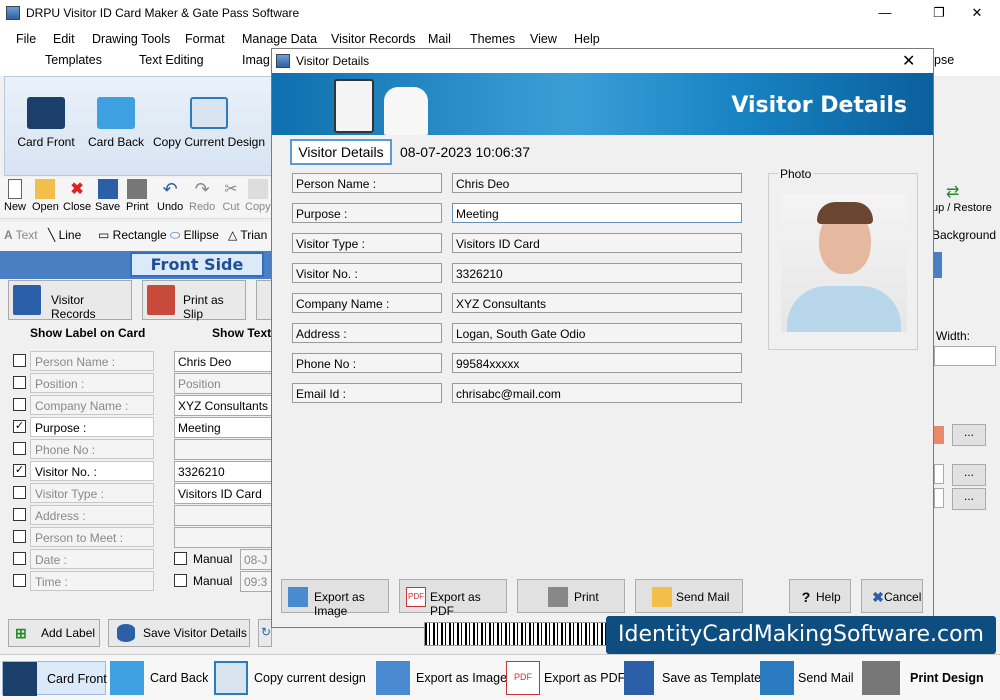 This screenshot has width=1000, height=700. Describe the element at coordinates (247, 235) in the screenshot. I see `triangle-tool: △ Trian` at that location.